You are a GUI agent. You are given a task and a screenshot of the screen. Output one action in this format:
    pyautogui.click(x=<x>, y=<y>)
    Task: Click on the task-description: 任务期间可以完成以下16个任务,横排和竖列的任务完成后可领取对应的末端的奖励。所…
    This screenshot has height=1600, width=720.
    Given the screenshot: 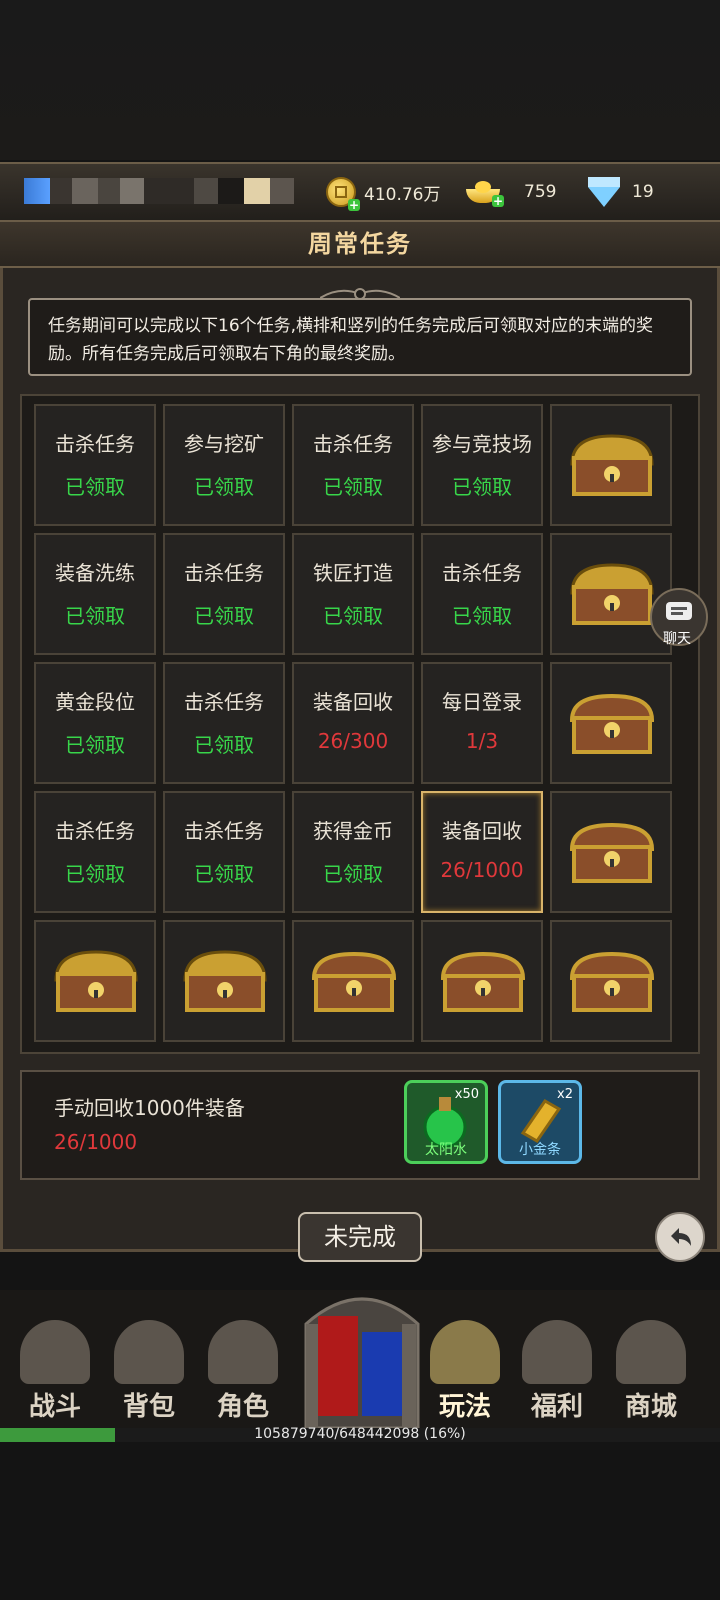 What is the action you would take?
    pyautogui.click(x=360, y=337)
    